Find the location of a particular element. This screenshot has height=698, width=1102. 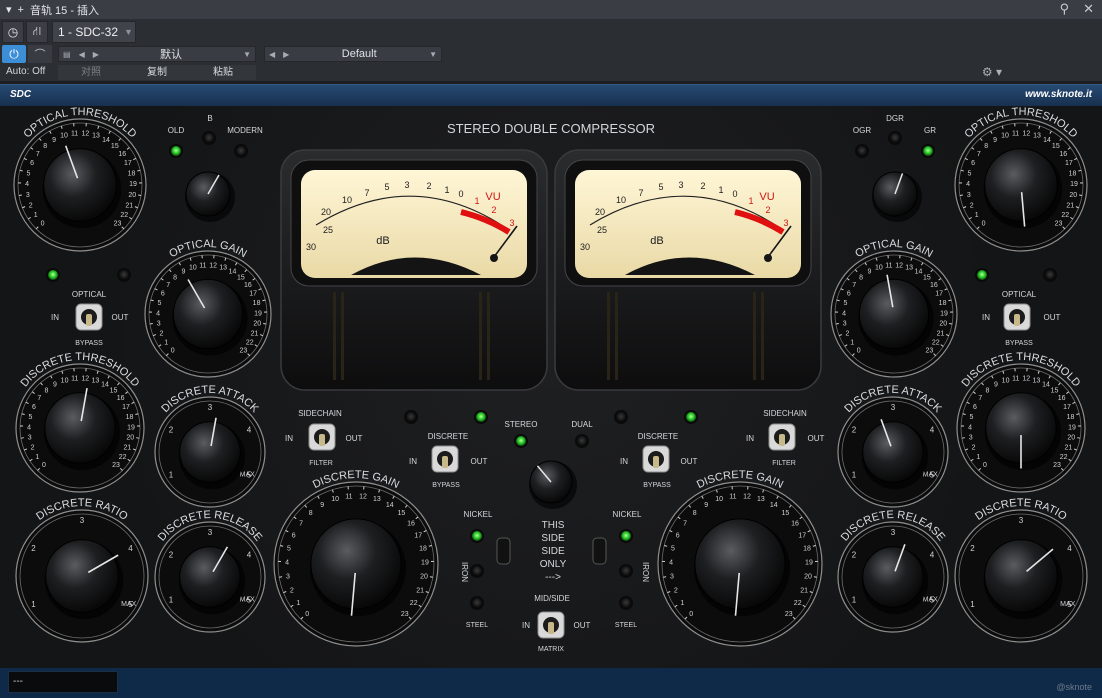

in-label: IN is located at coordinates (55, 317).